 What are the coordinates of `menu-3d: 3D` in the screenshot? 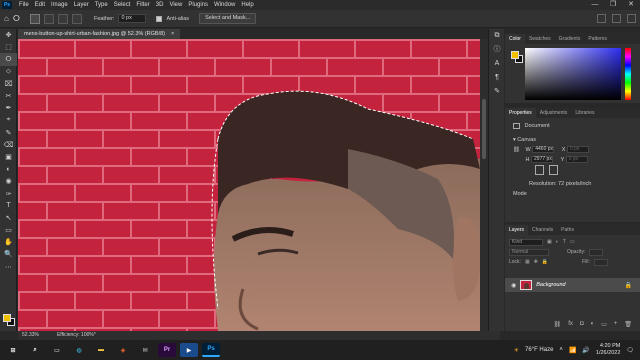 It's located at (160, 5).